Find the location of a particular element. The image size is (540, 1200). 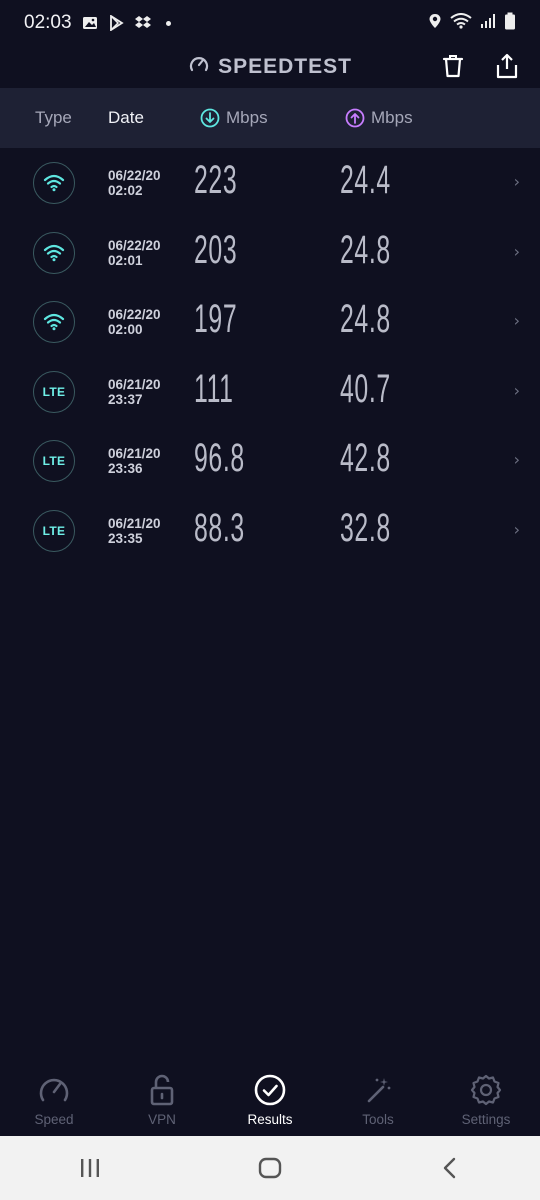

system-nav-bar is located at coordinates (270, 1168).